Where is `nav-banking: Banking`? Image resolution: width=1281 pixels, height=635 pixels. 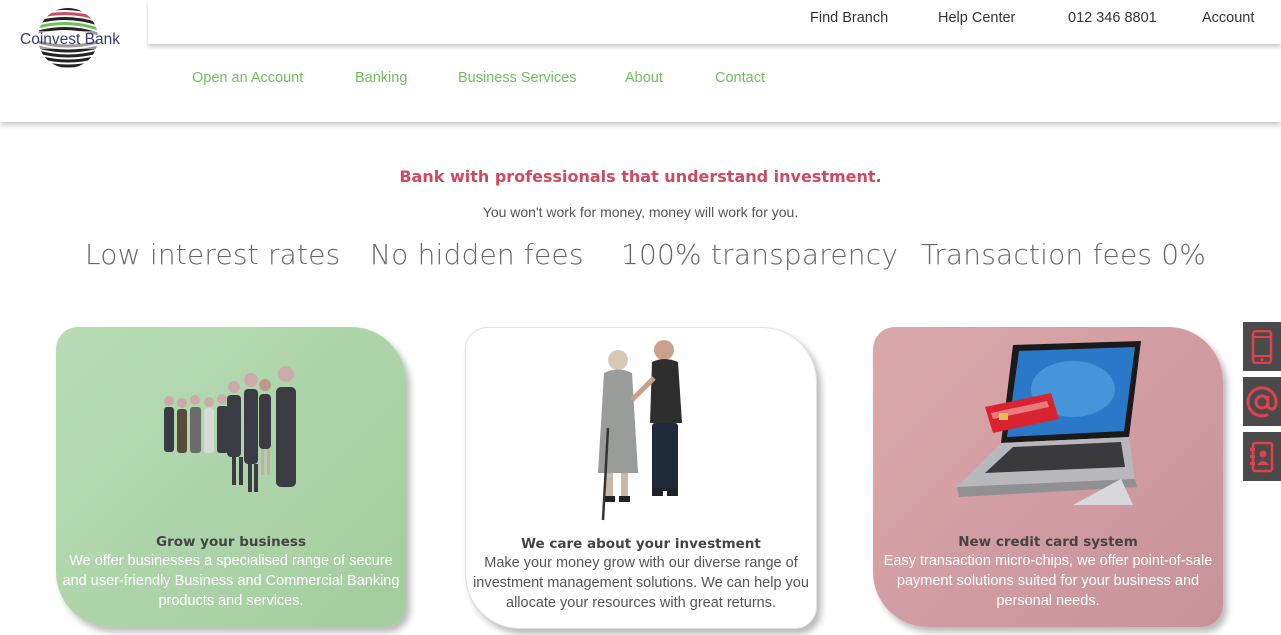
nav-banking: Banking is located at coordinates (381, 78).